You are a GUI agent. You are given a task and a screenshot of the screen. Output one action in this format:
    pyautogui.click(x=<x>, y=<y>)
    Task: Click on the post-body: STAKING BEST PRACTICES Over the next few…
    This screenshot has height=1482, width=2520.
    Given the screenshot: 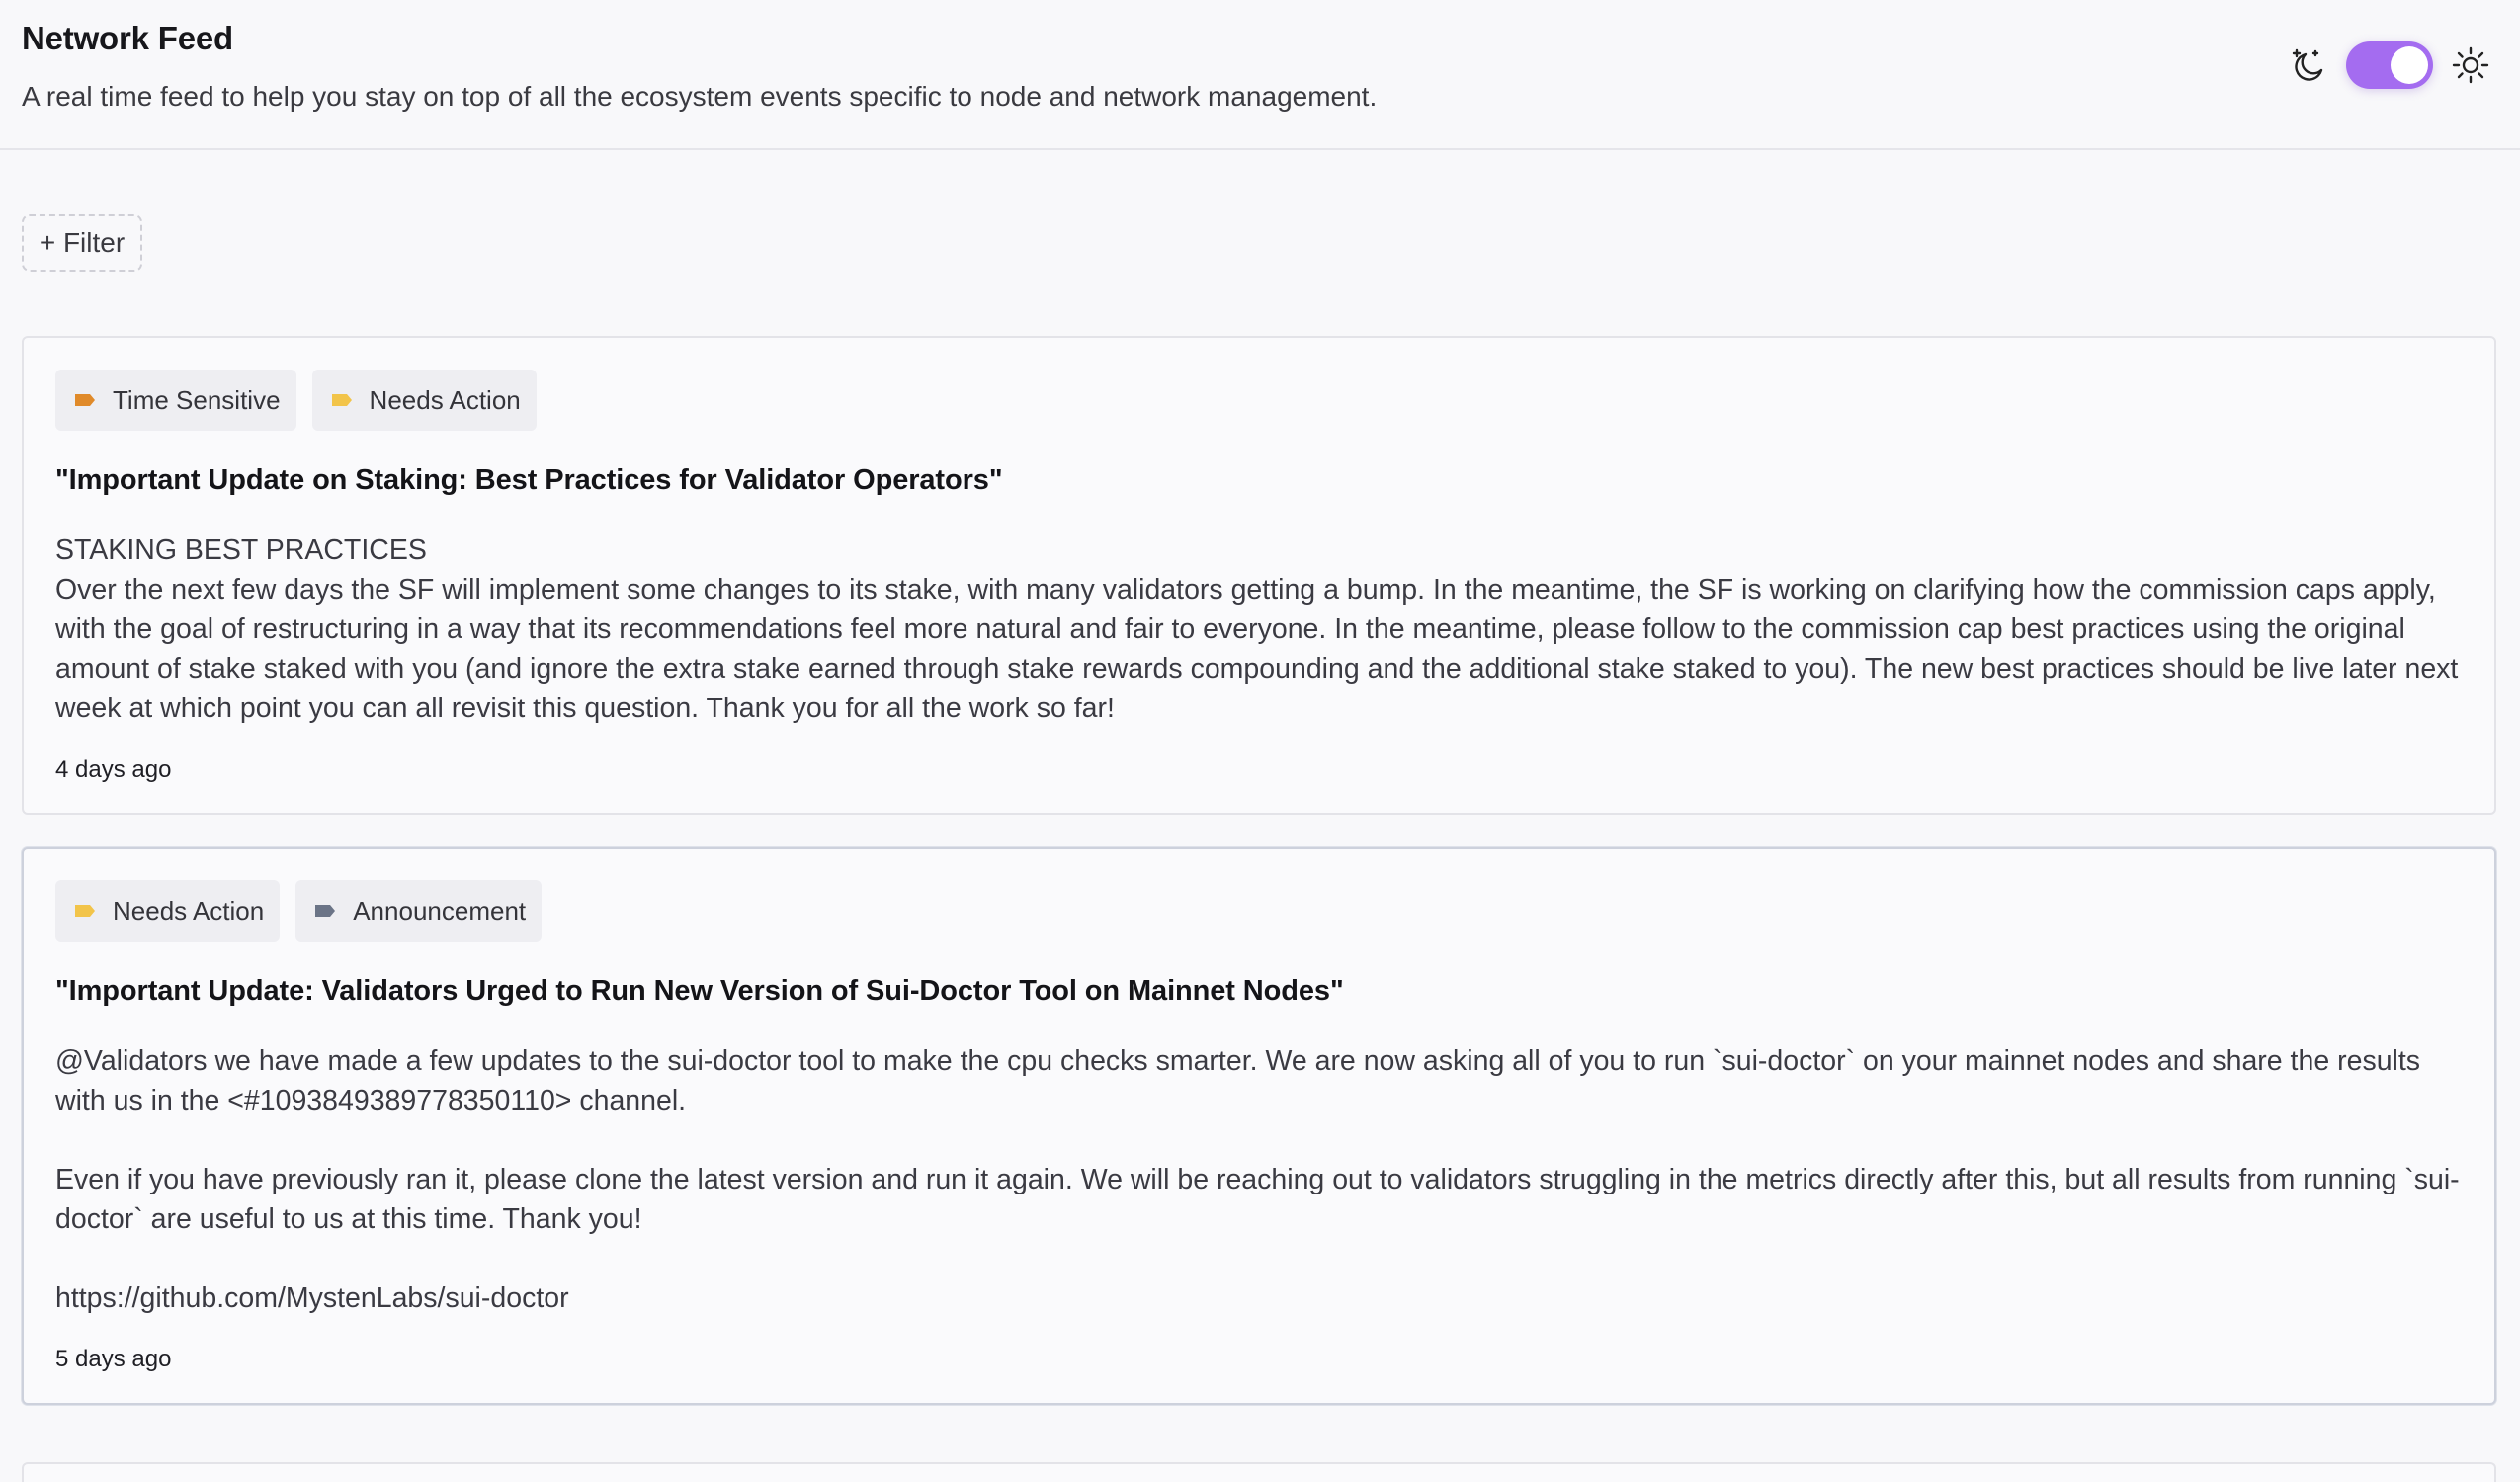 What is the action you would take?
    pyautogui.click(x=1257, y=629)
    